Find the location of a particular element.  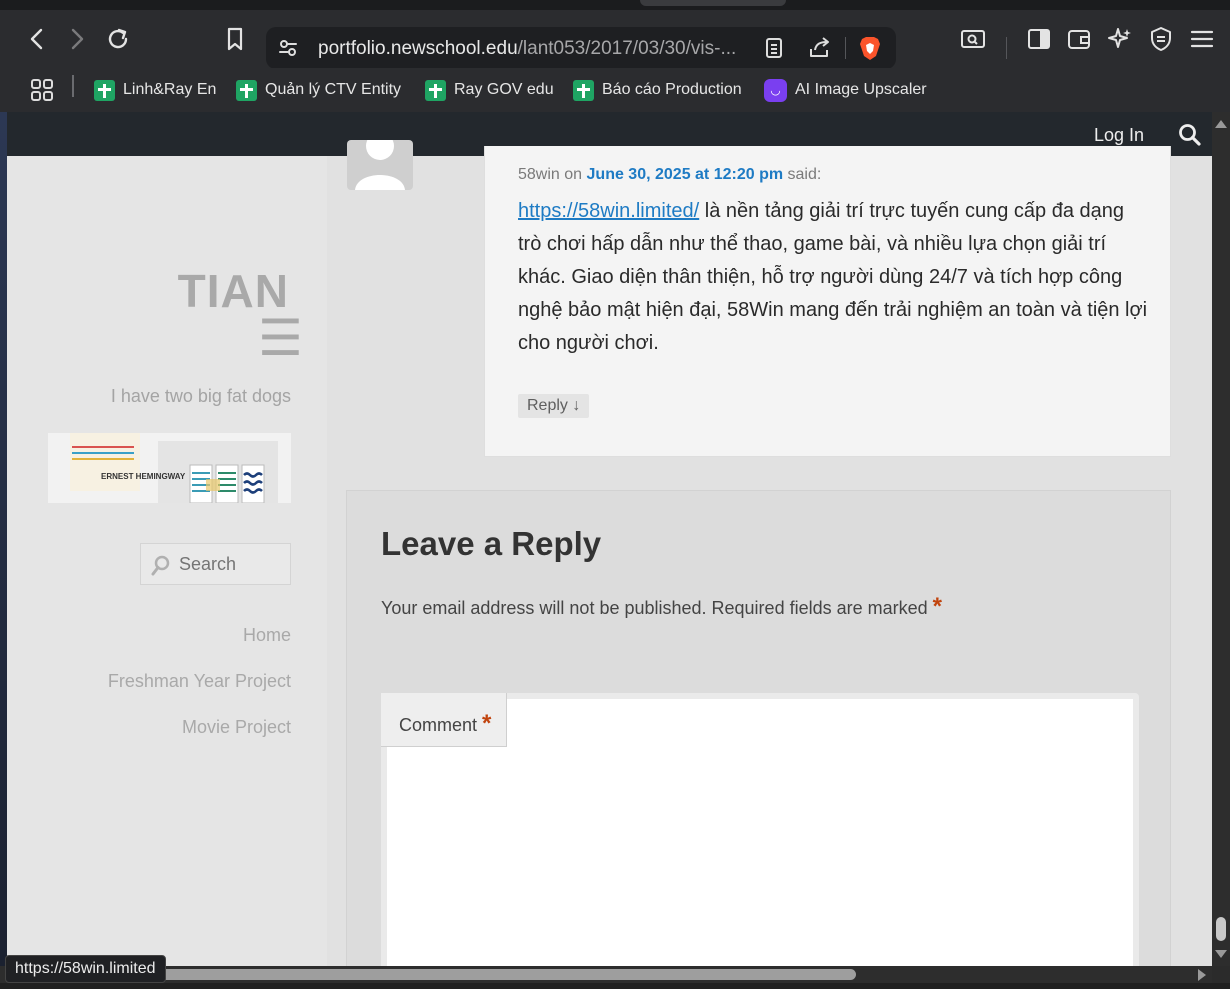

reload-icon is located at coordinates (118, 39).